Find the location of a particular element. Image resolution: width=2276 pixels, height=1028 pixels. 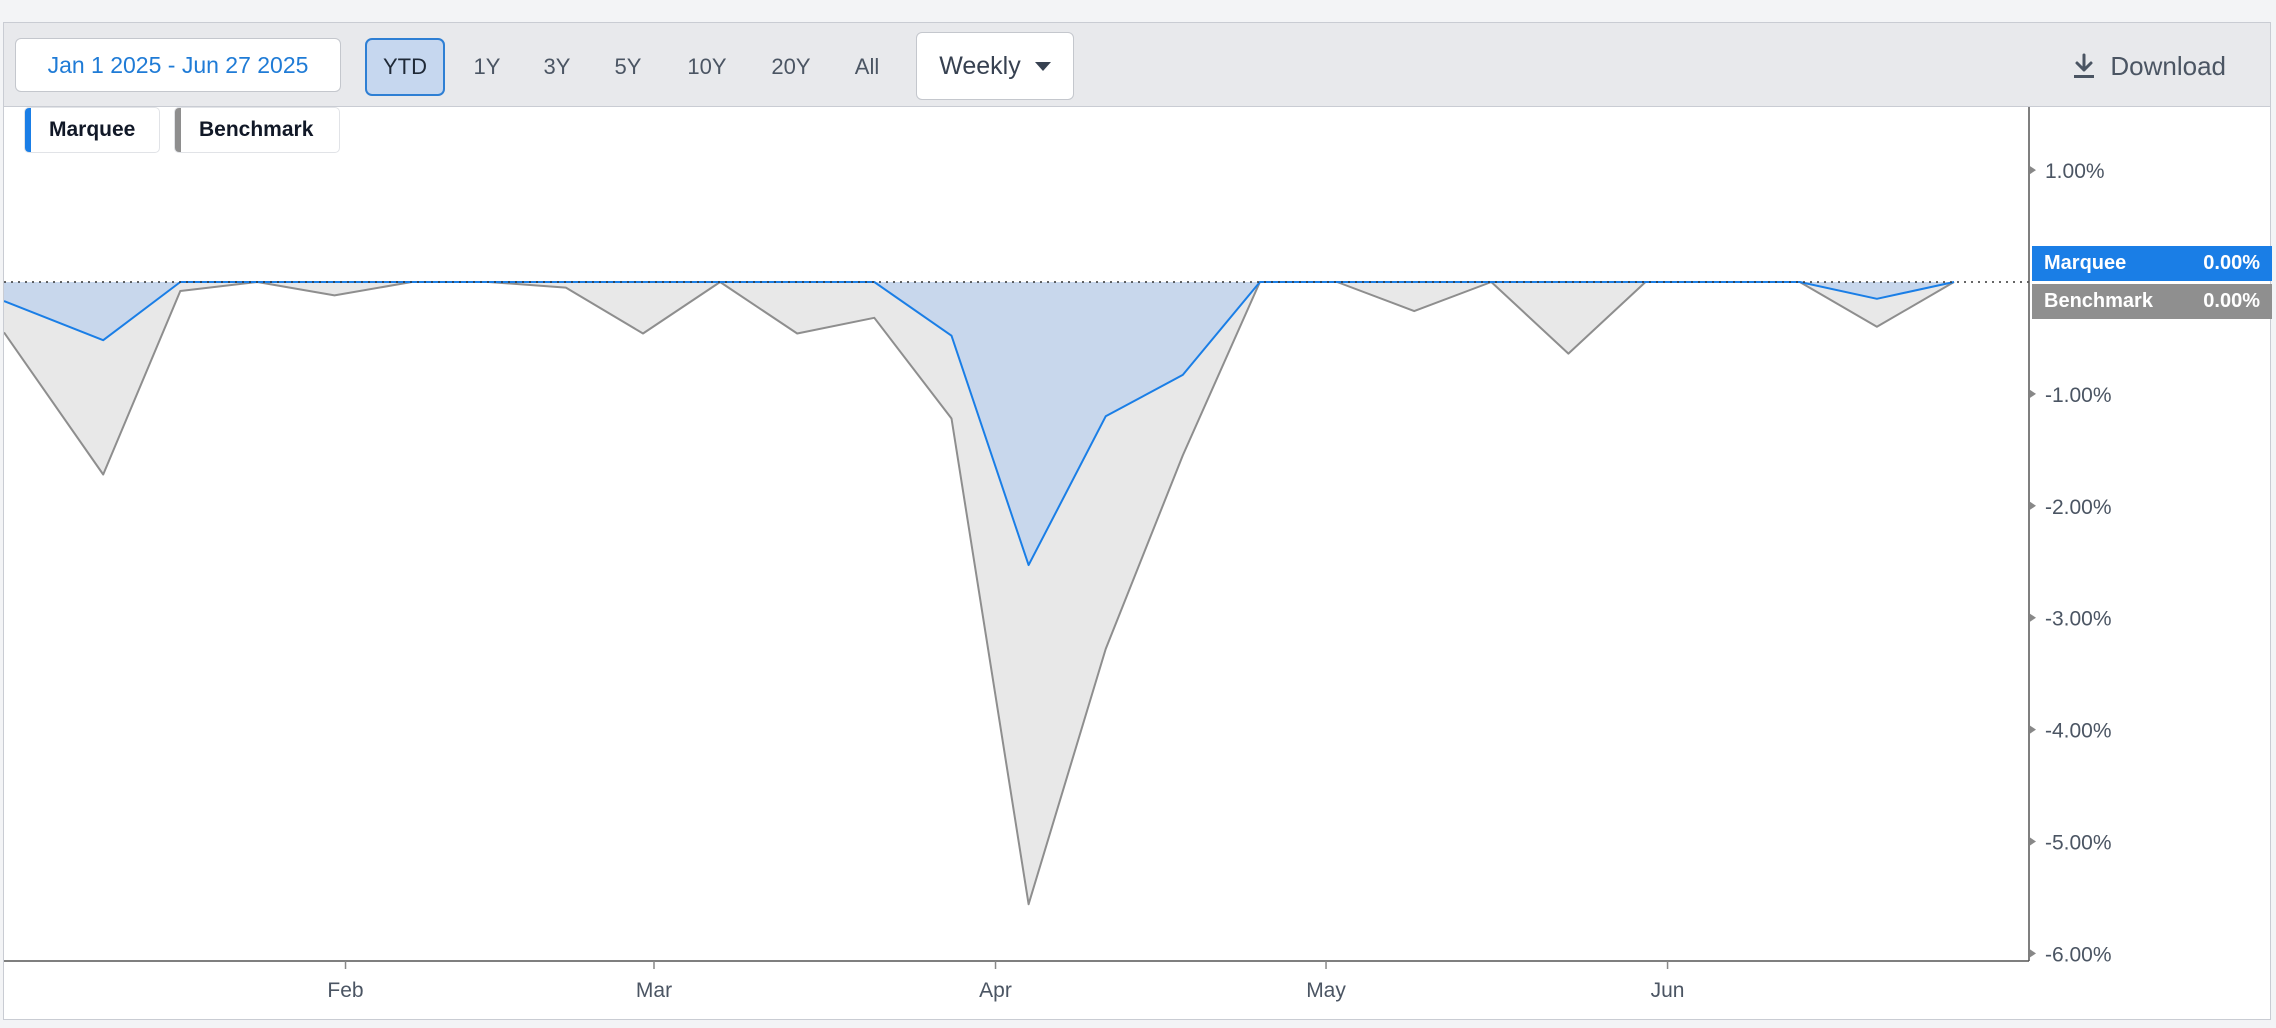

y-tick-label: -3.00% is located at coordinates (2078, 619).